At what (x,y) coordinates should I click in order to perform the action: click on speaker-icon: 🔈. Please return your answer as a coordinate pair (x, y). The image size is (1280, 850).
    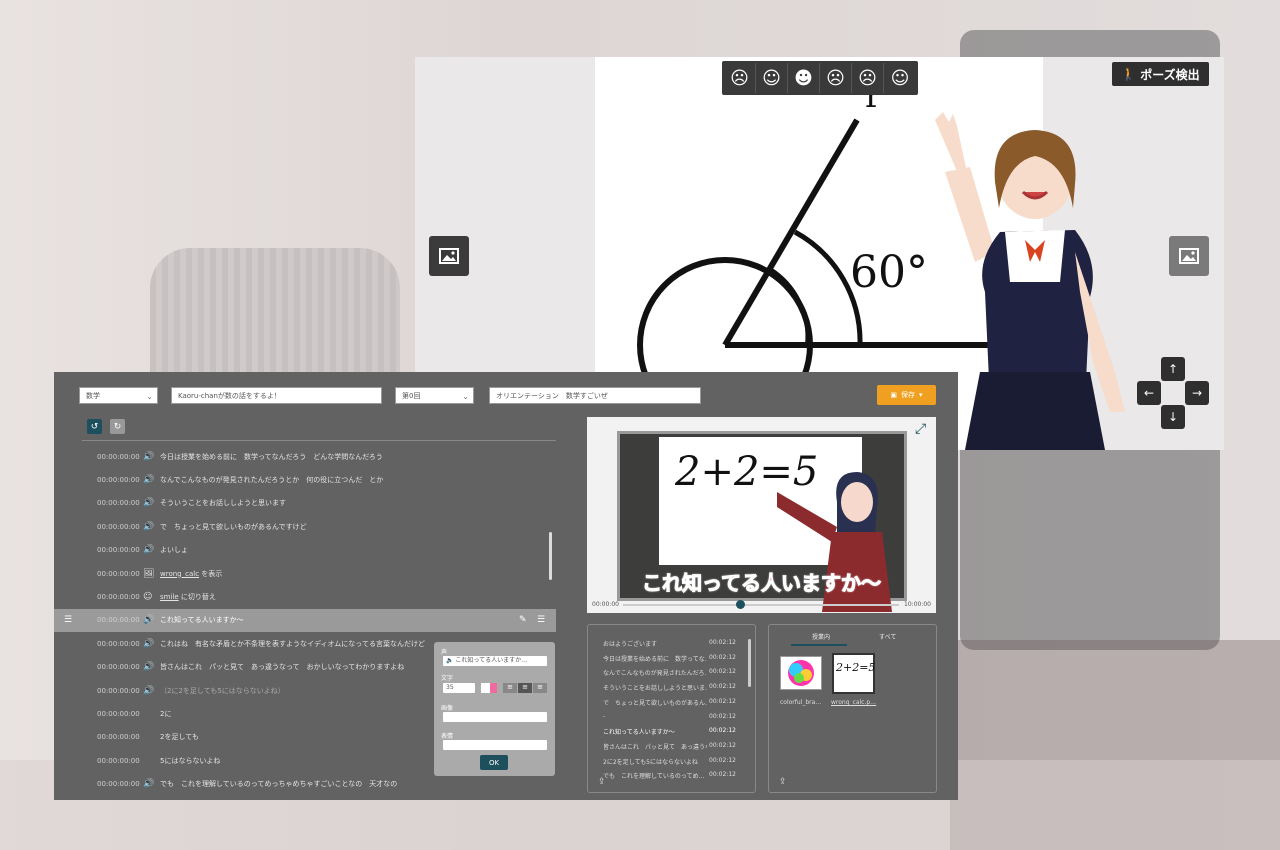
    Looking at the image, I should click on (450, 660).